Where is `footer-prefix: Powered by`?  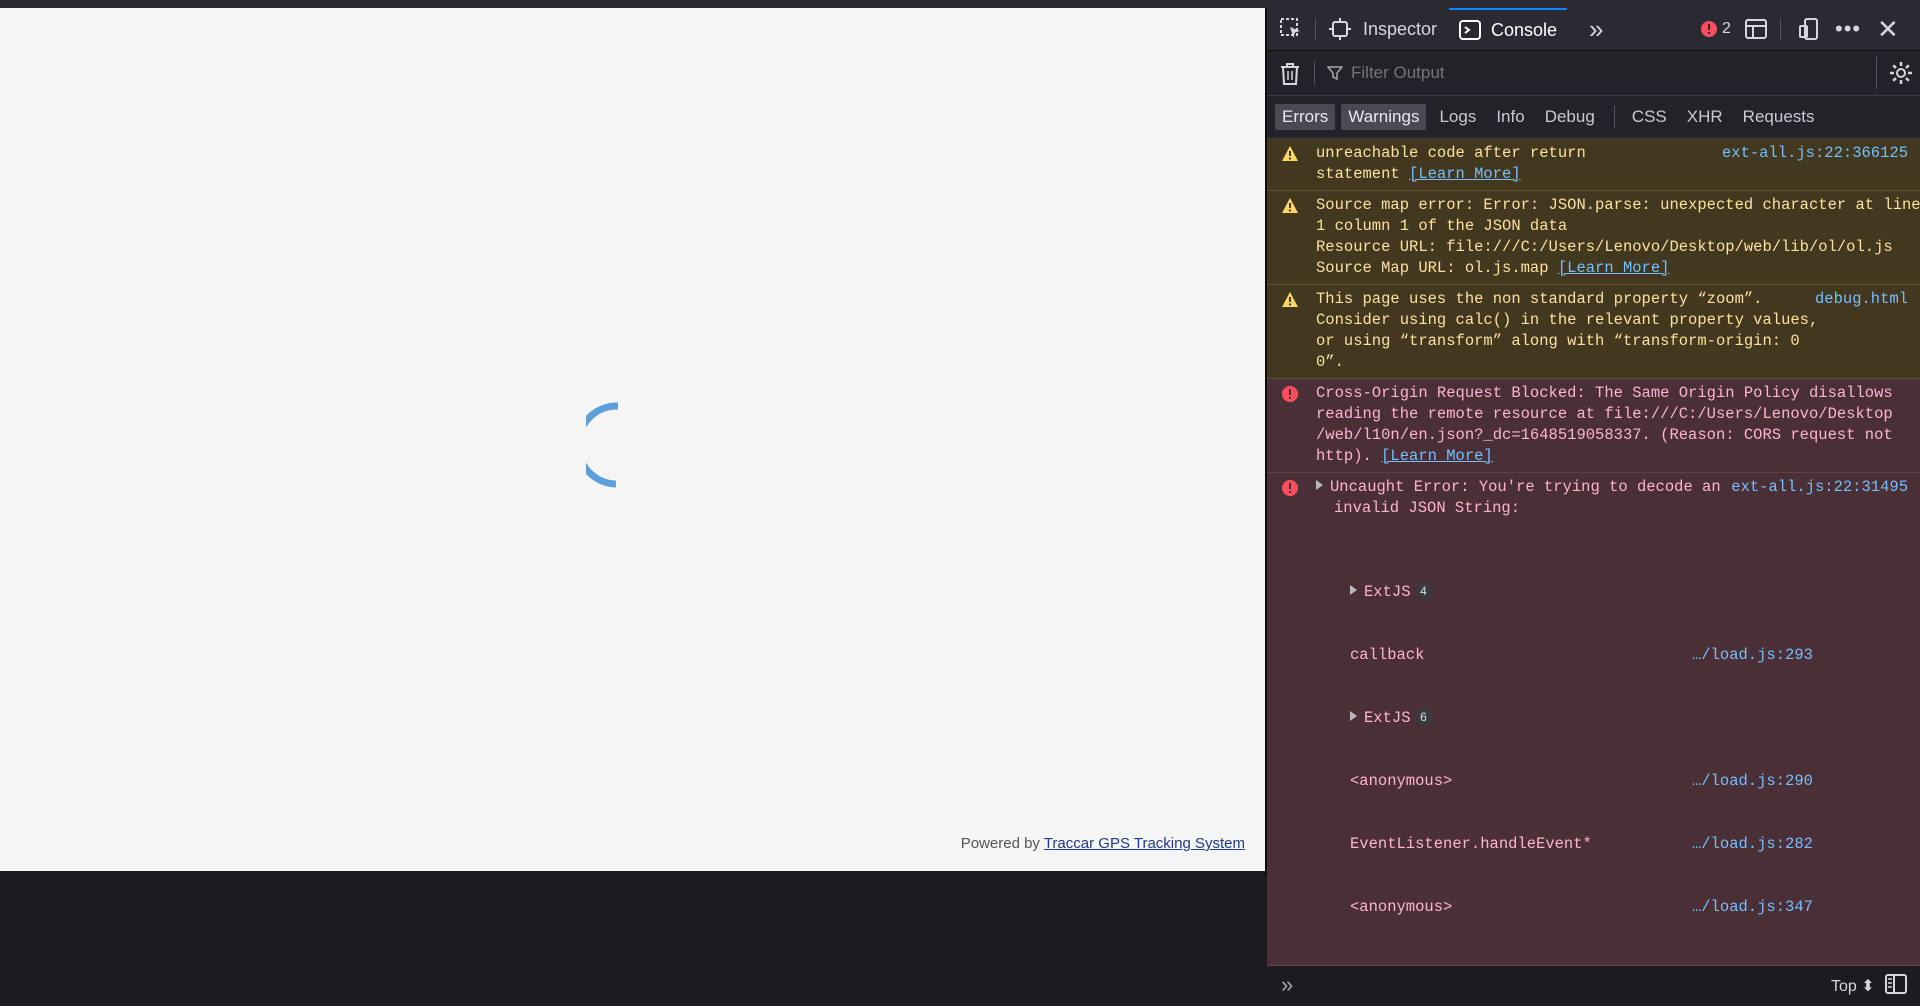 footer-prefix: Powered by is located at coordinates (1000, 843).